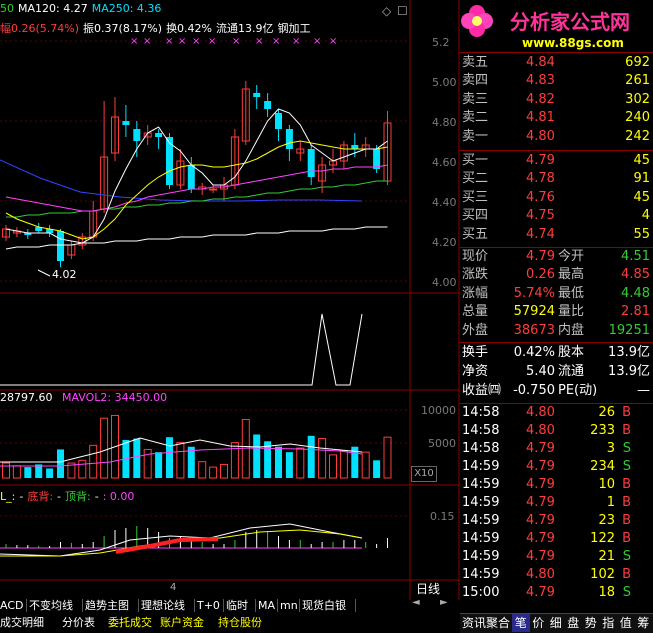 The image size is (653, 633). I want to click on tick-volume: 23, so click(606, 520).